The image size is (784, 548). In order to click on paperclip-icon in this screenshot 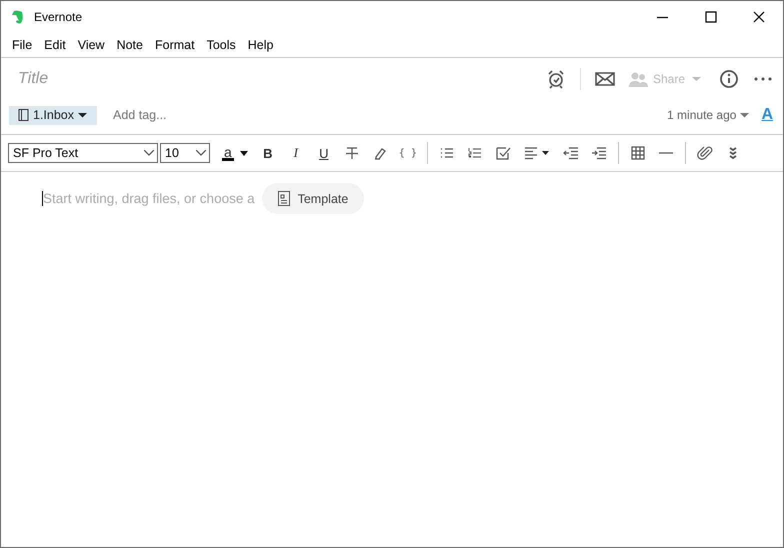, I will do `click(704, 153)`.